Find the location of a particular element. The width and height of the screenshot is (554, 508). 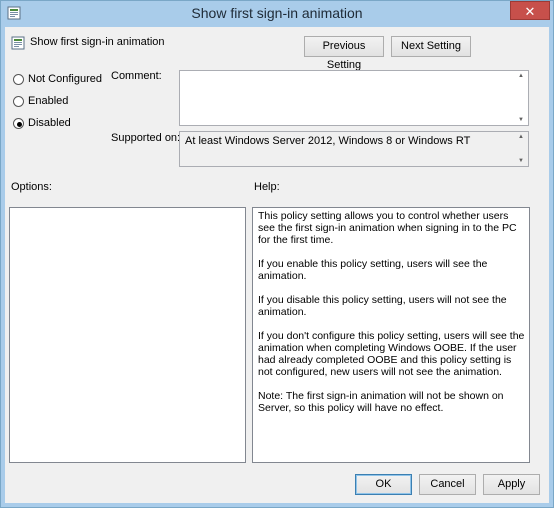

supported-scrollbar: ▲ ▼ is located at coordinates (521, 149).